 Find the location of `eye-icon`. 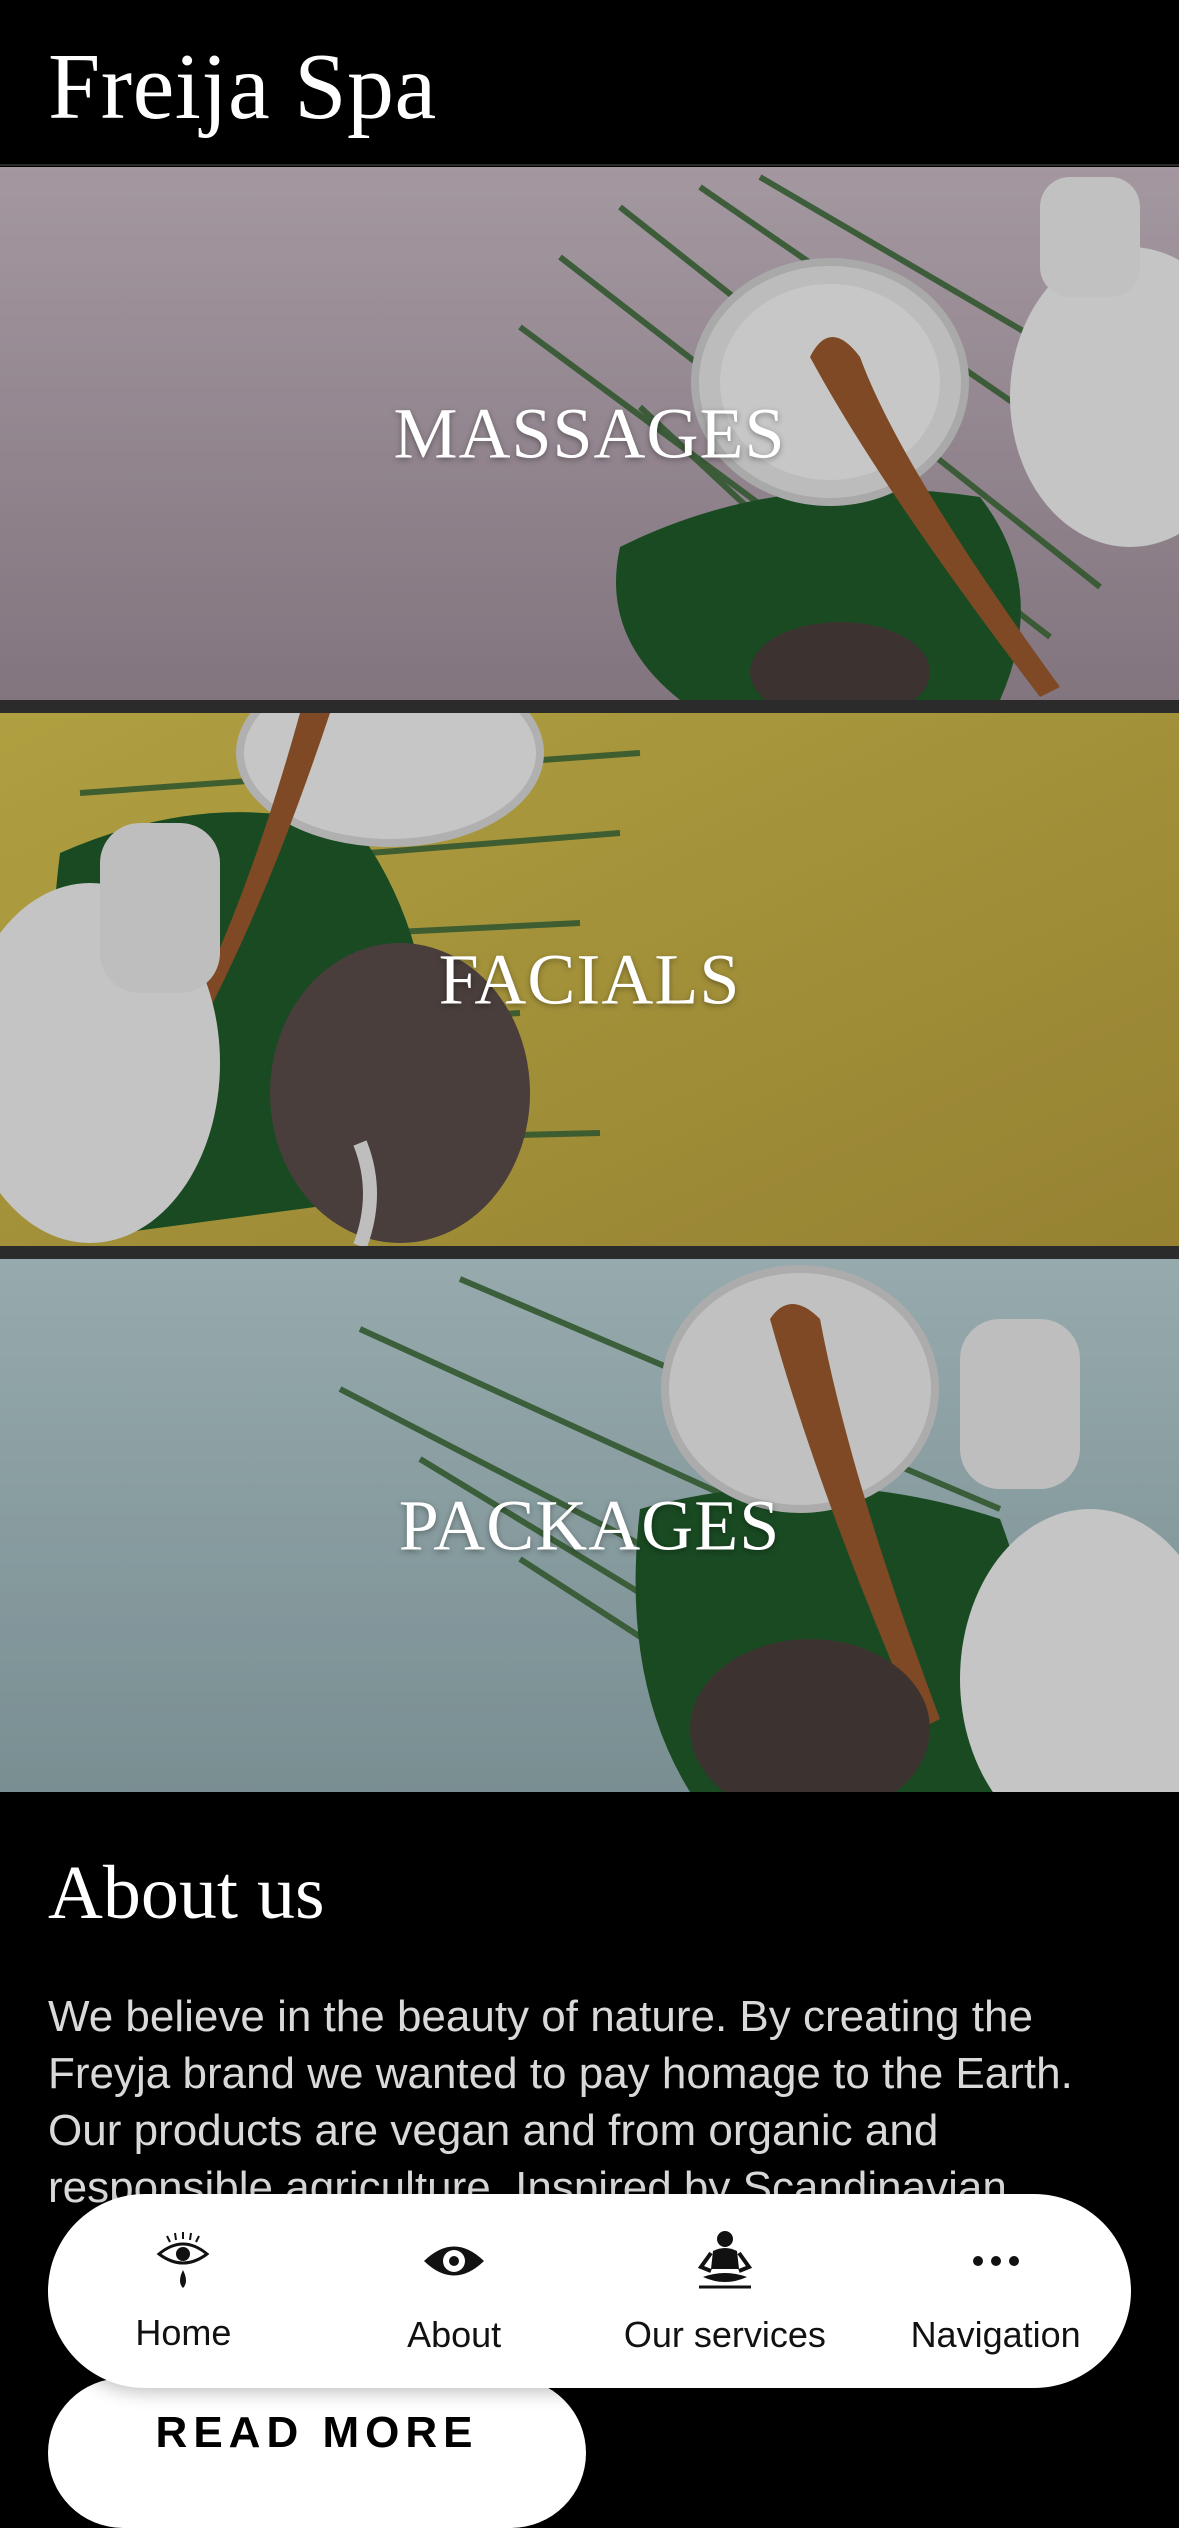

eye-icon is located at coordinates (454, 2261).